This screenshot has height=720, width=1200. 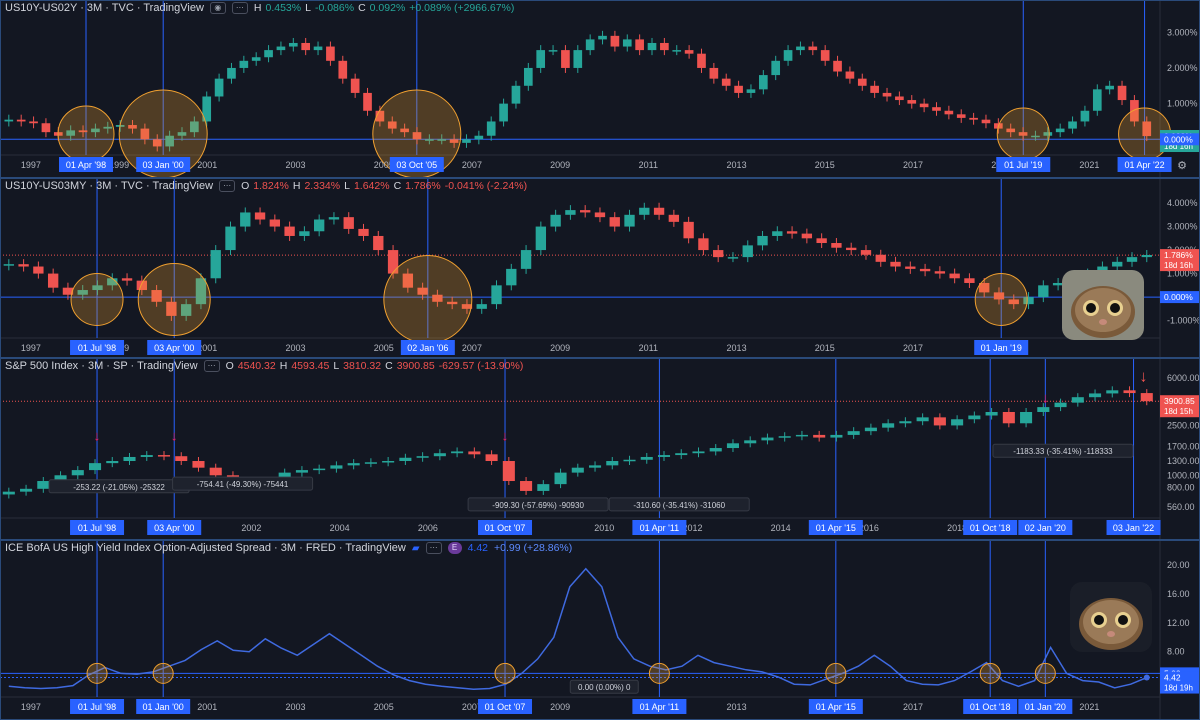 What do you see at coordinates (1111, 617) in the screenshot?
I see `cat-photo-drawing` at bounding box center [1111, 617].